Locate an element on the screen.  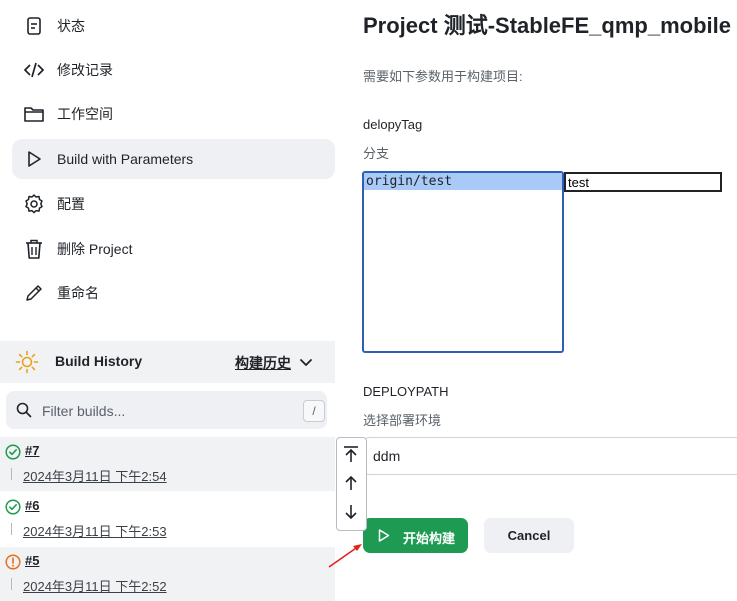
build-number-link: #6 is located at coordinates (32, 505).